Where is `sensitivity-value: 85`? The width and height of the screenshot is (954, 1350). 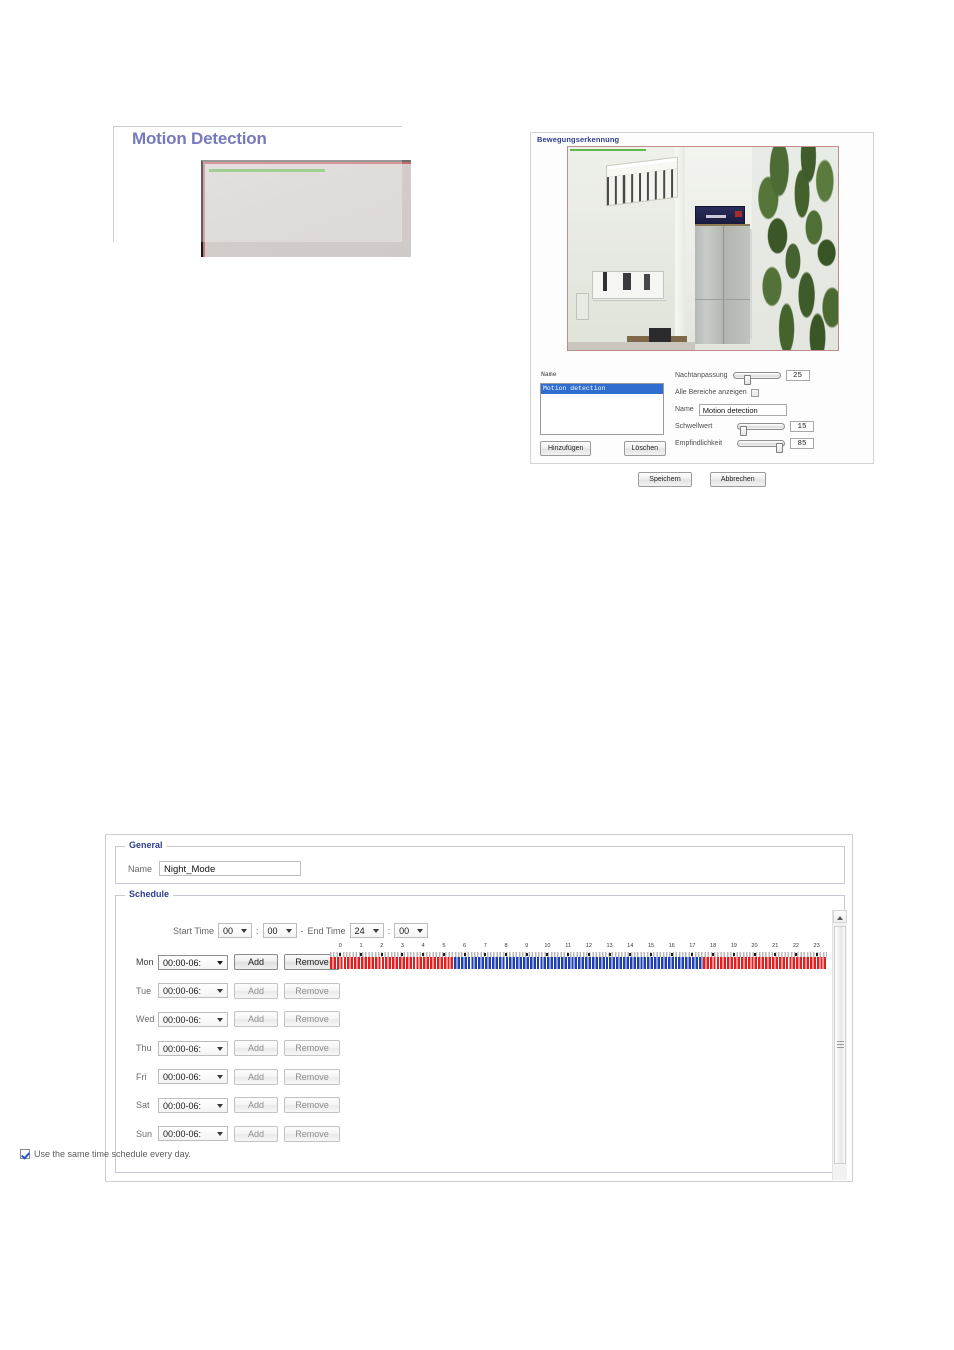
sensitivity-value: 85 is located at coordinates (802, 443).